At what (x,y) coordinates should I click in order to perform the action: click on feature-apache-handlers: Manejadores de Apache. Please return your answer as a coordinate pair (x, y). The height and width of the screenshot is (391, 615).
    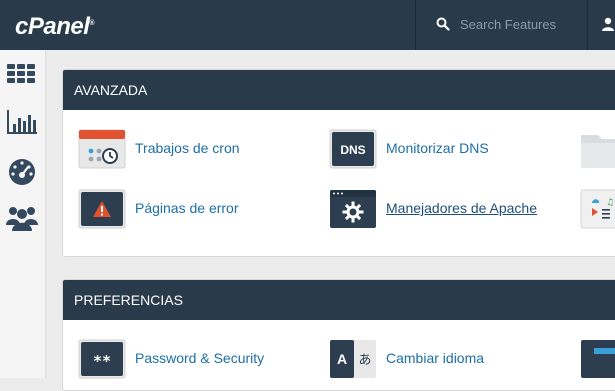
    Looking at the image, I should click on (444, 211).